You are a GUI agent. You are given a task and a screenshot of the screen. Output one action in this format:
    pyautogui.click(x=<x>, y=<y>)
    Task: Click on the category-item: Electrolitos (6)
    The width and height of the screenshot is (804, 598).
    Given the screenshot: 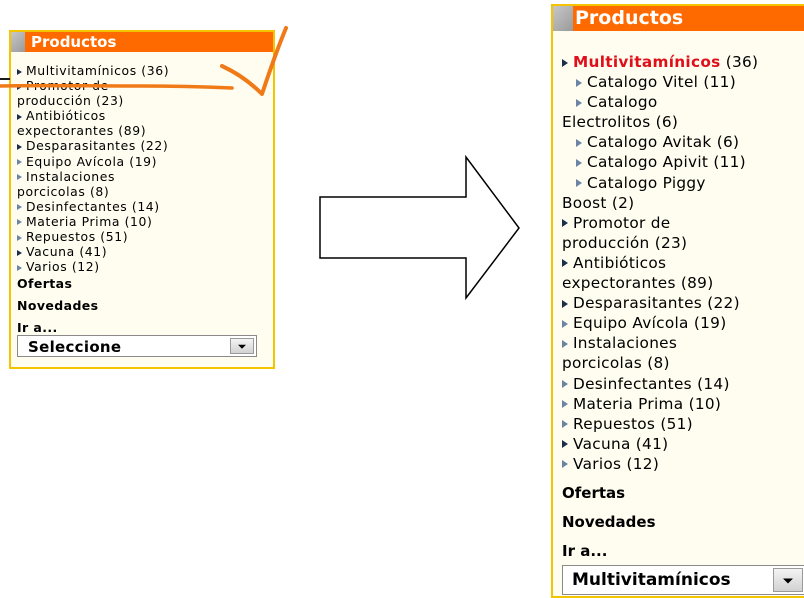 What is the action you would take?
    pyautogui.click(x=660, y=122)
    